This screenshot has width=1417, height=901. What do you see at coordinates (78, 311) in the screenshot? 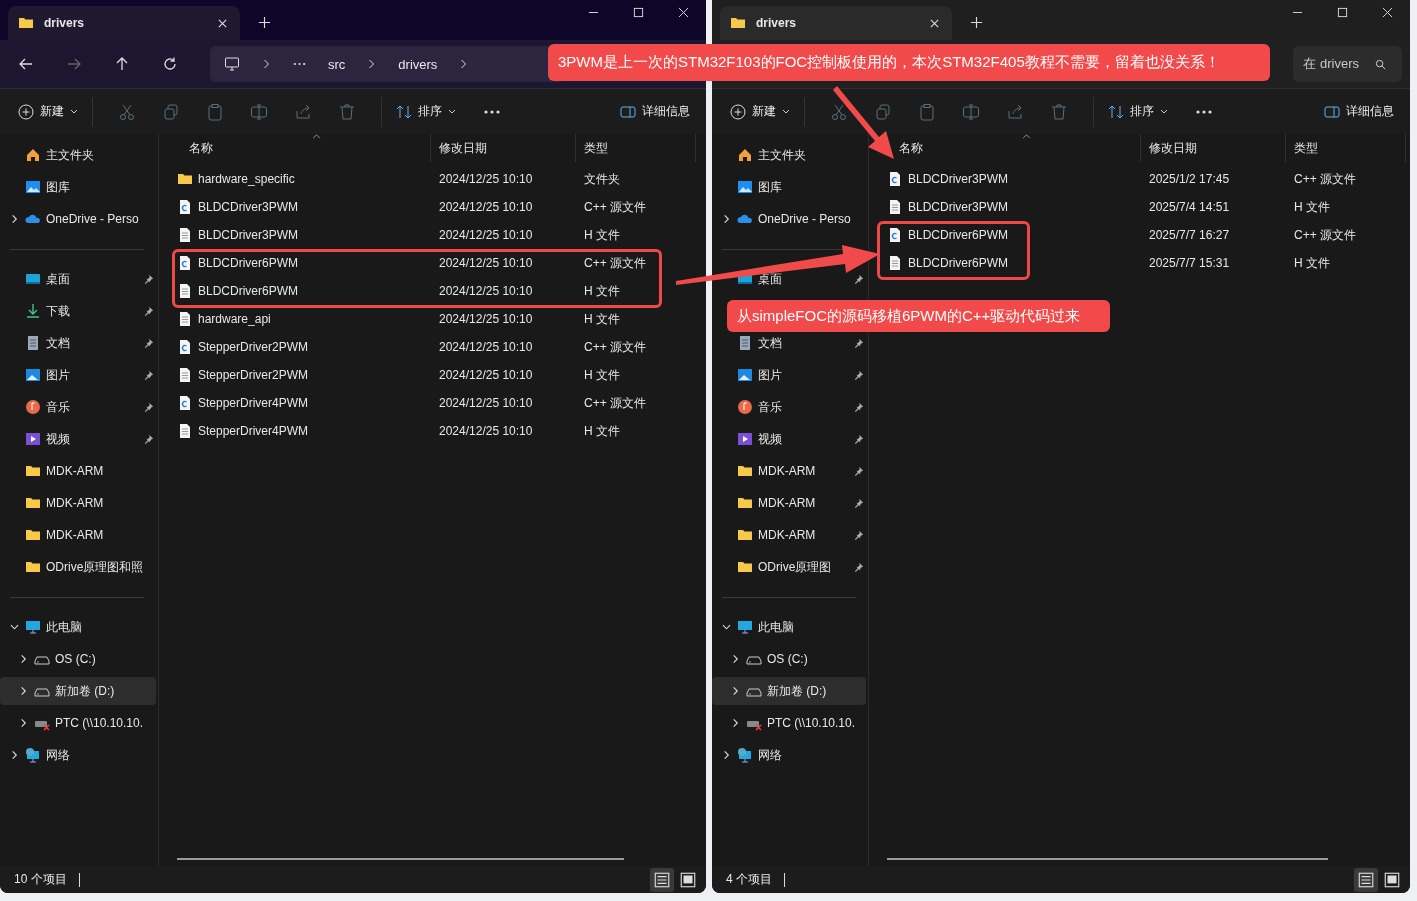
I see `sidebar-item: 下载` at bounding box center [78, 311].